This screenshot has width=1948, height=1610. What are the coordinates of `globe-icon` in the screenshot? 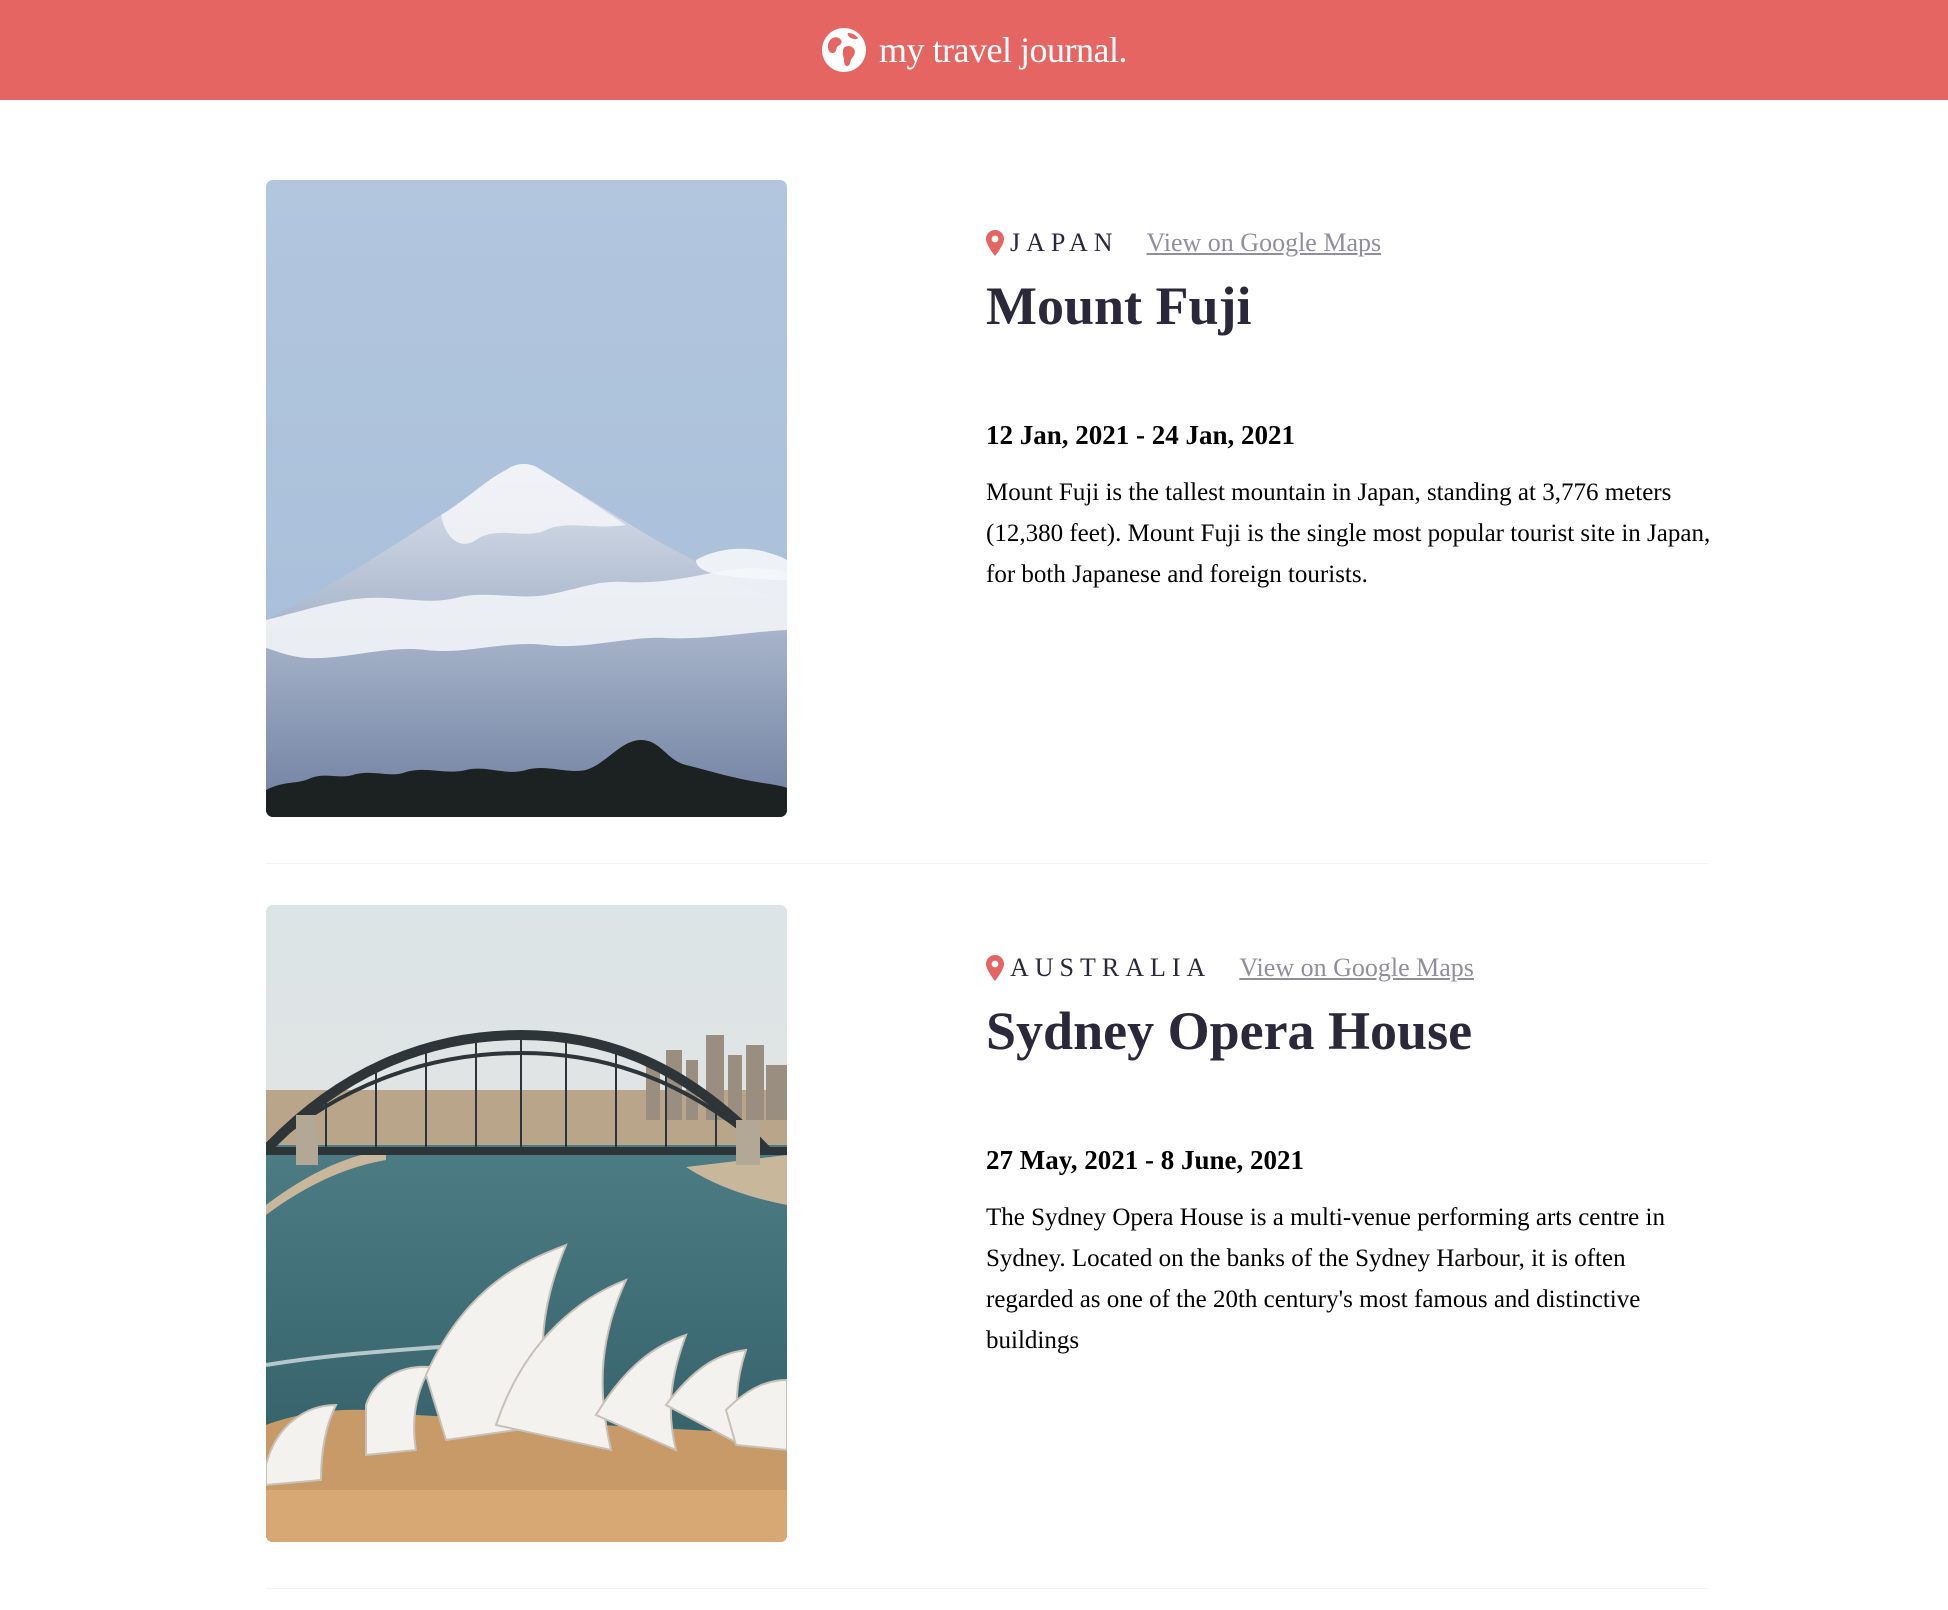 It's located at (844, 50).